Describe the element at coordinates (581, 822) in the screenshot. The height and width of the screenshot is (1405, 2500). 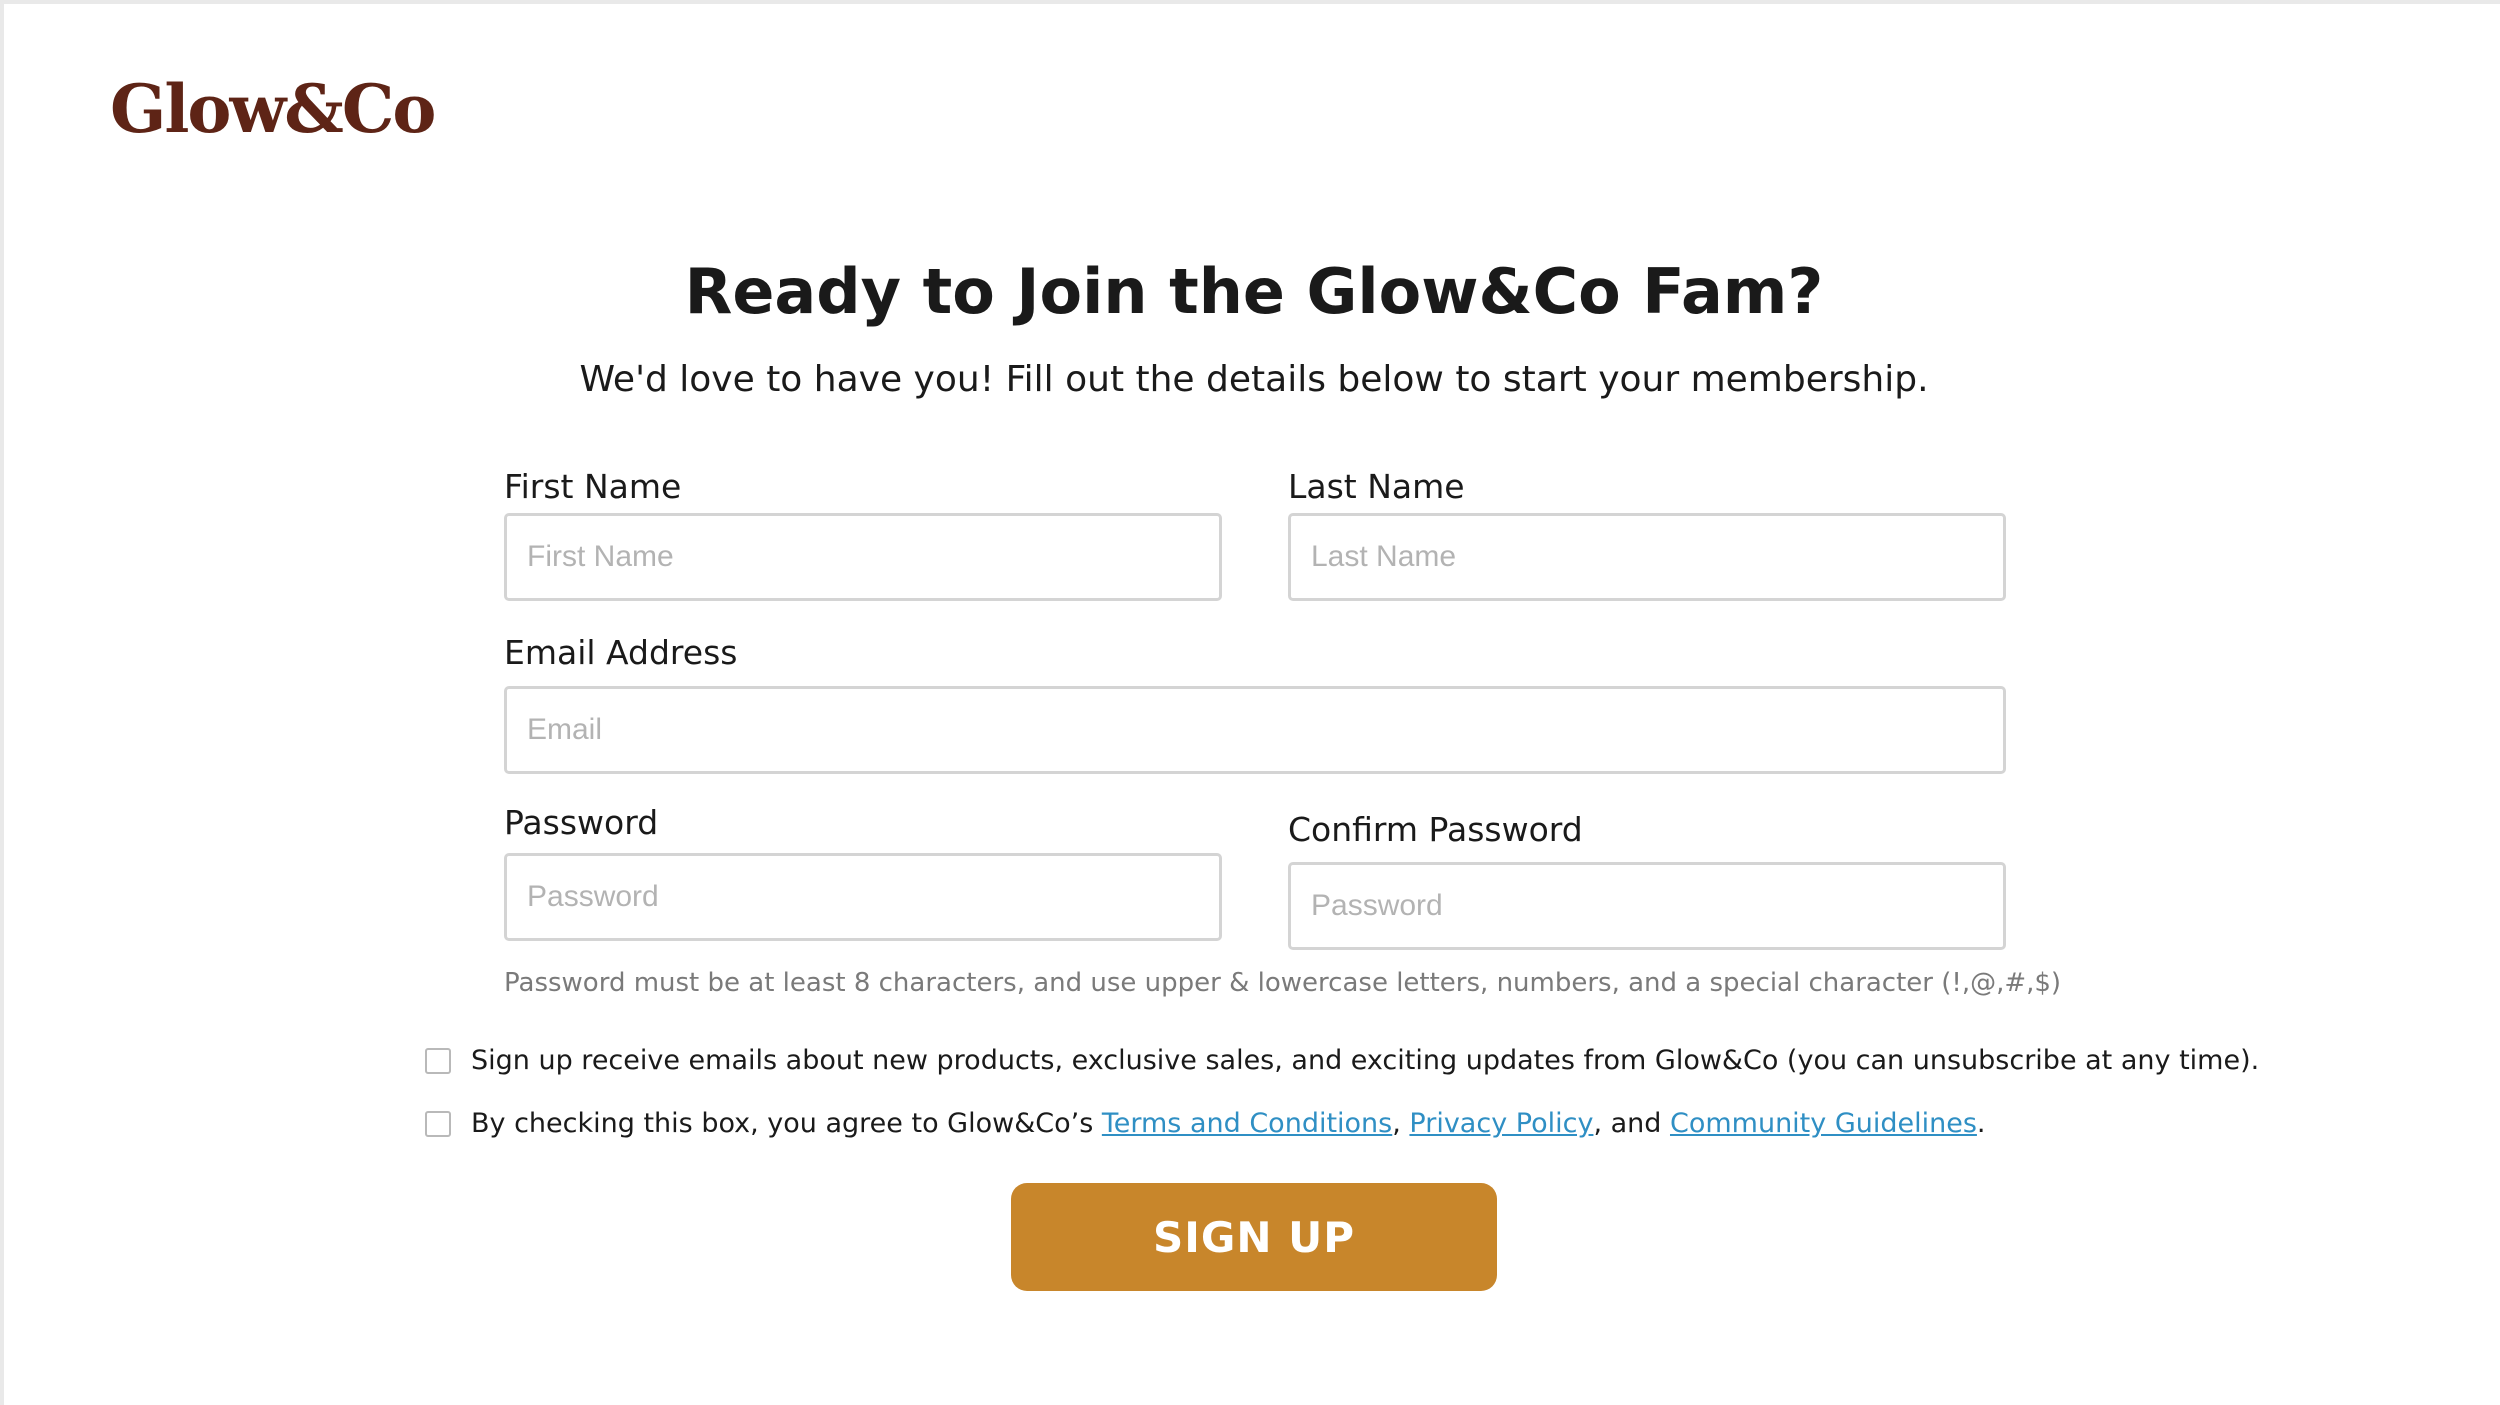
I see `password-label: Password` at that location.